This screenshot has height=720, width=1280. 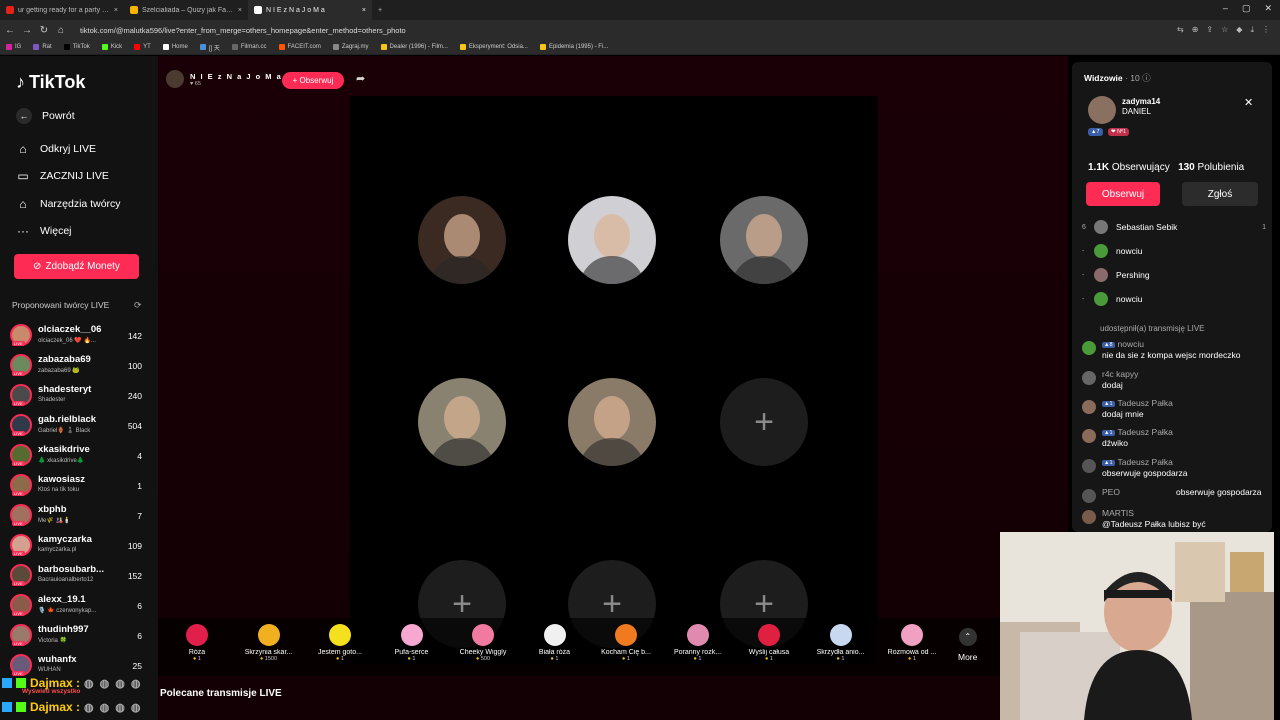 What do you see at coordinates (1268, 8) in the screenshot?
I see `close-window-icon: ✕` at bounding box center [1268, 8].